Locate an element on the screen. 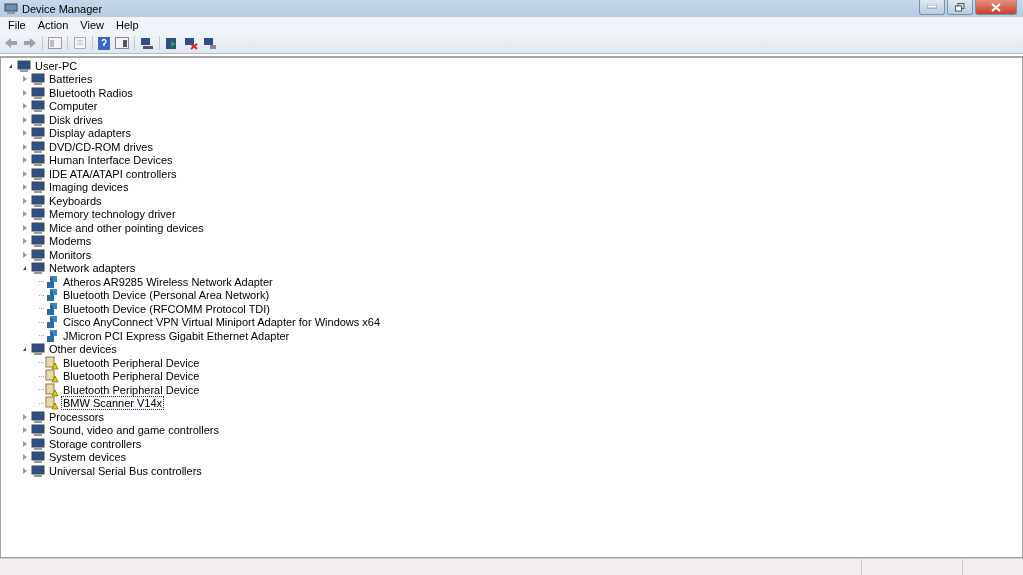  tree-item: Imaging devices is located at coordinates (89, 187).